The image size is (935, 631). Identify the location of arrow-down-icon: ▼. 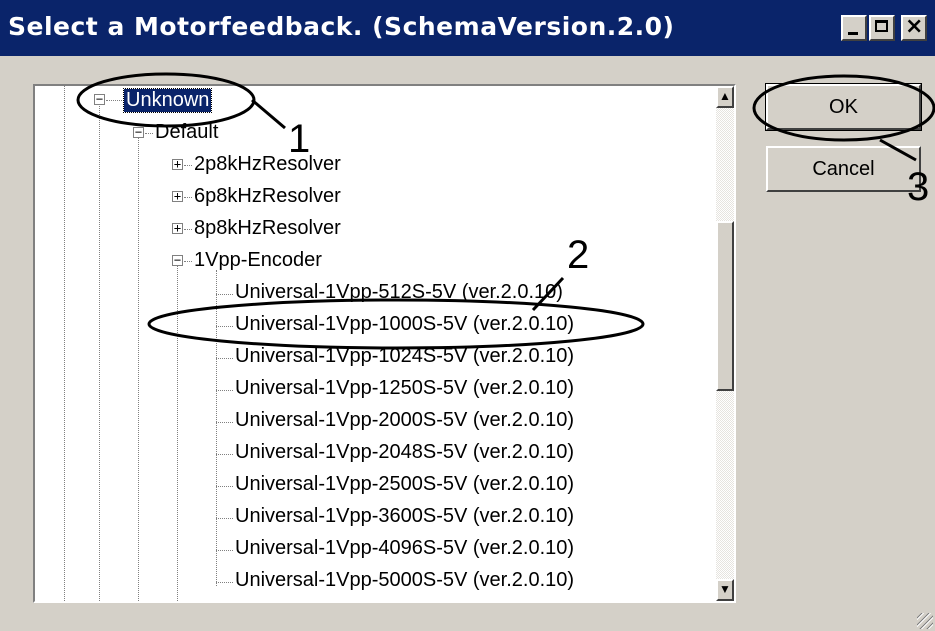
(725, 589).